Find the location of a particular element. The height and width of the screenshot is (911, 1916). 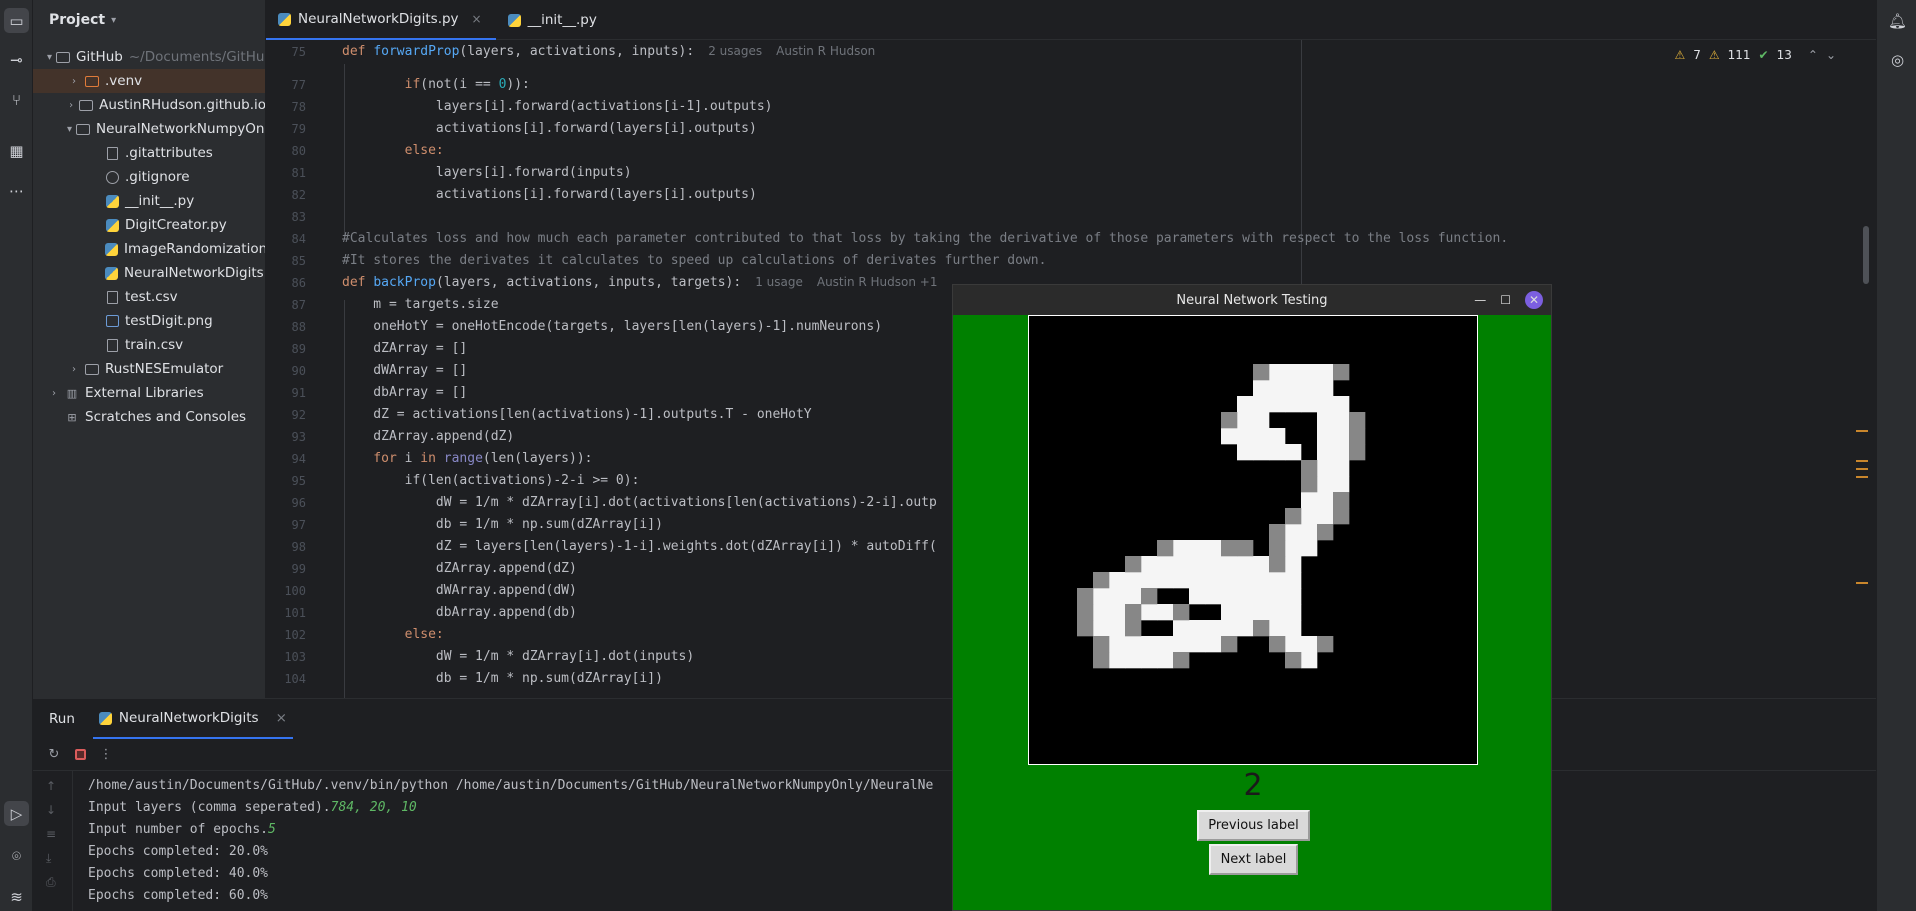

line-number: 92 is located at coordinates (298, 415).